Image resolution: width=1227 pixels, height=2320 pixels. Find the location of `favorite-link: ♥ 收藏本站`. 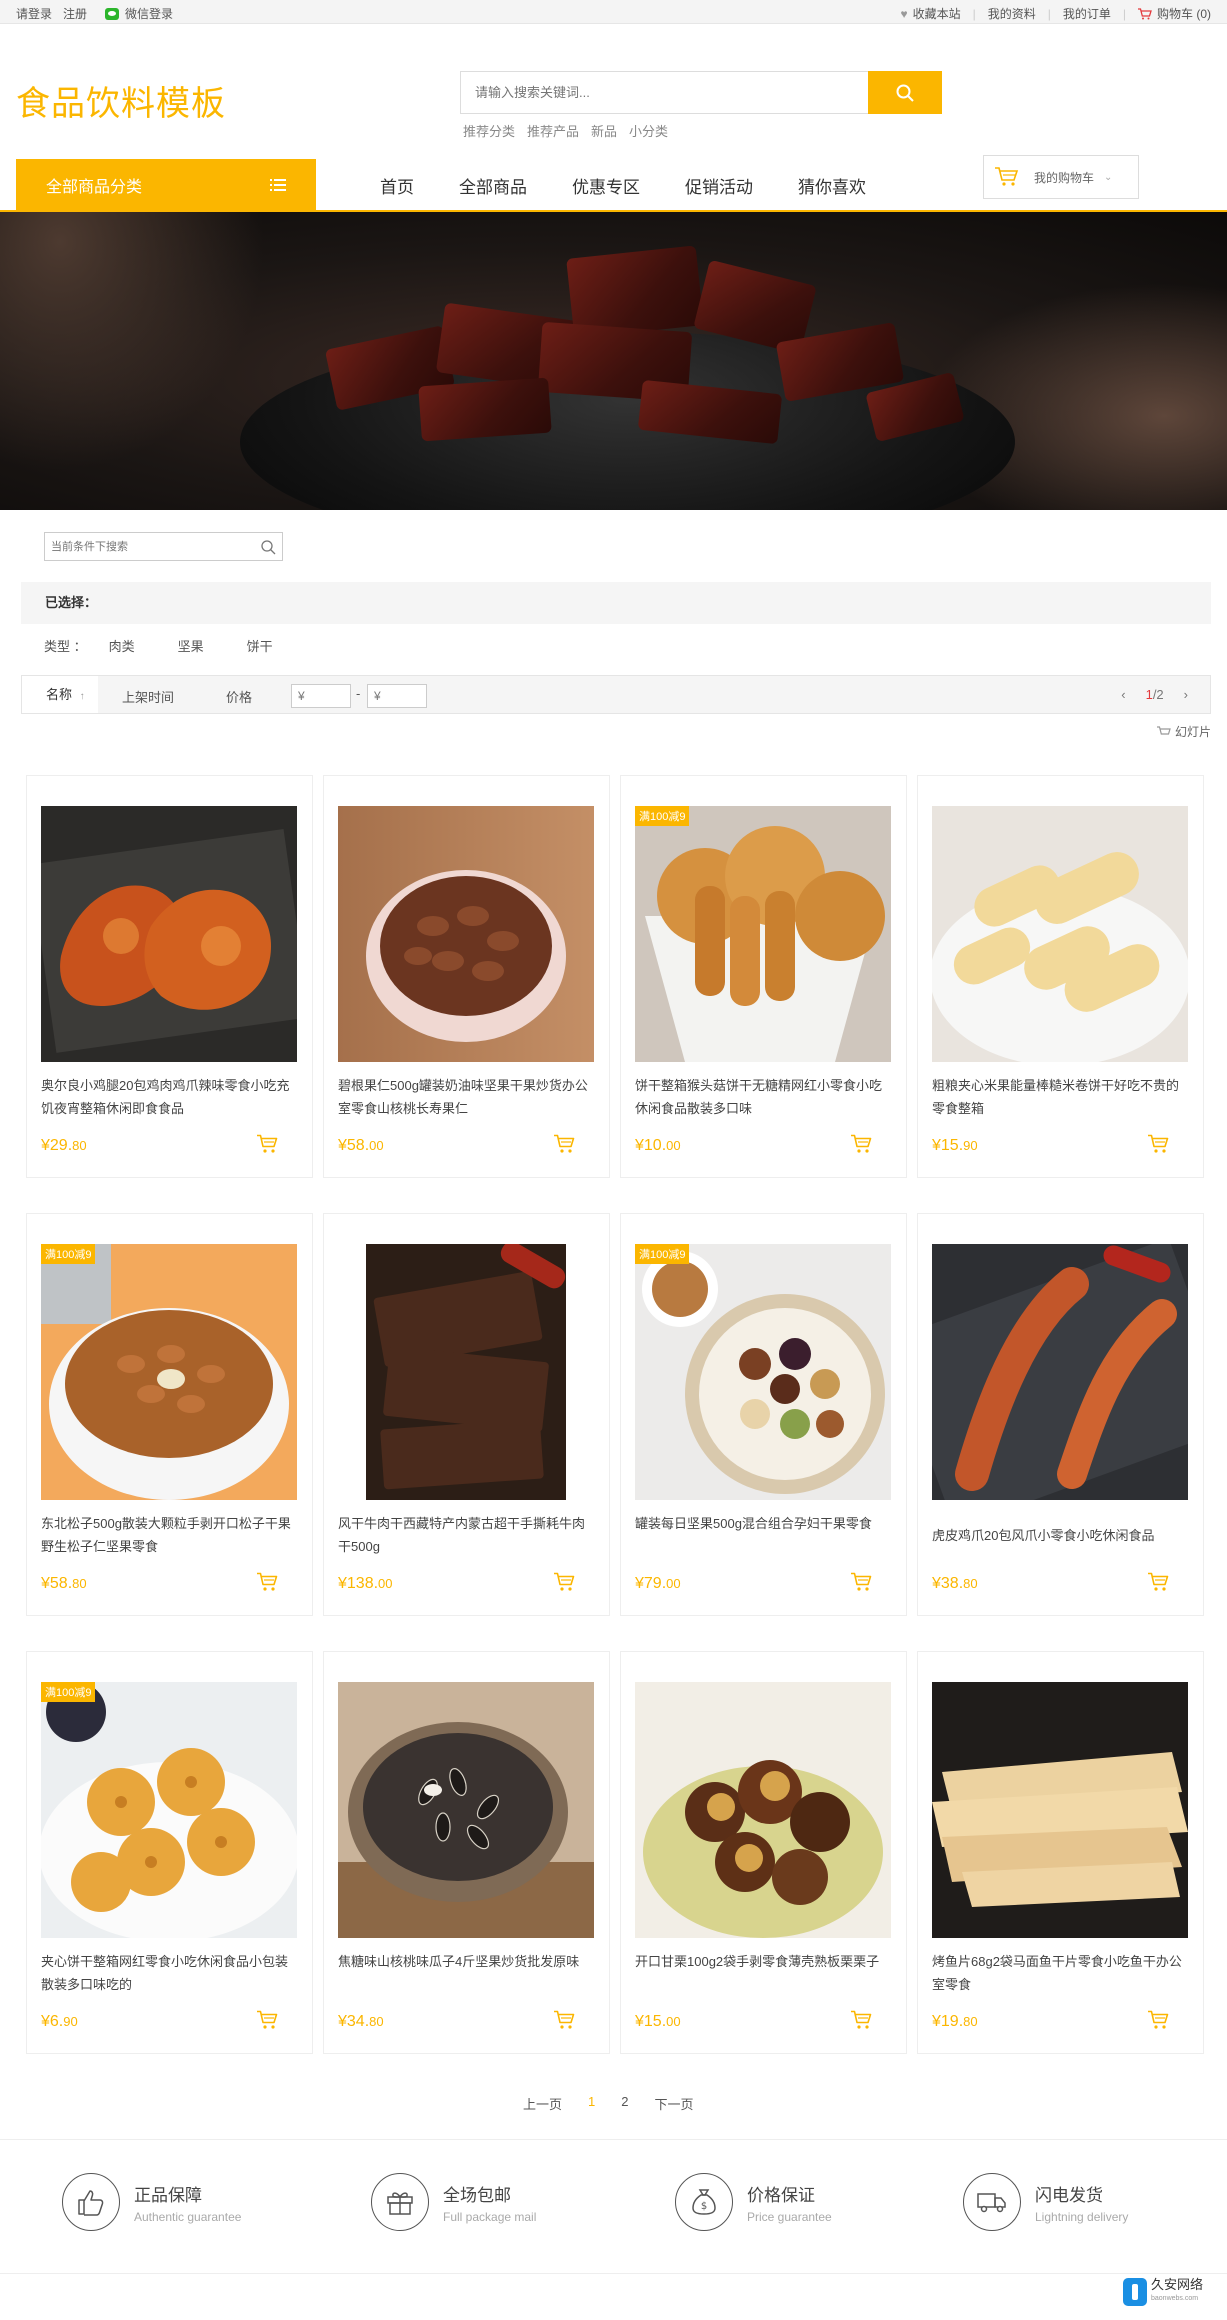

favorite-link: ♥ 收藏本站 is located at coordinates (930, 13).